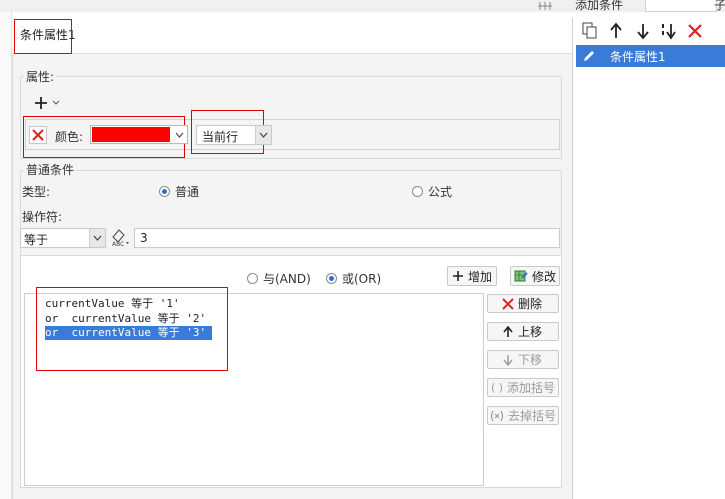 This screenshot has width=725, height=499. I want to click on operator-label: 操作符:, so click(42, 217).